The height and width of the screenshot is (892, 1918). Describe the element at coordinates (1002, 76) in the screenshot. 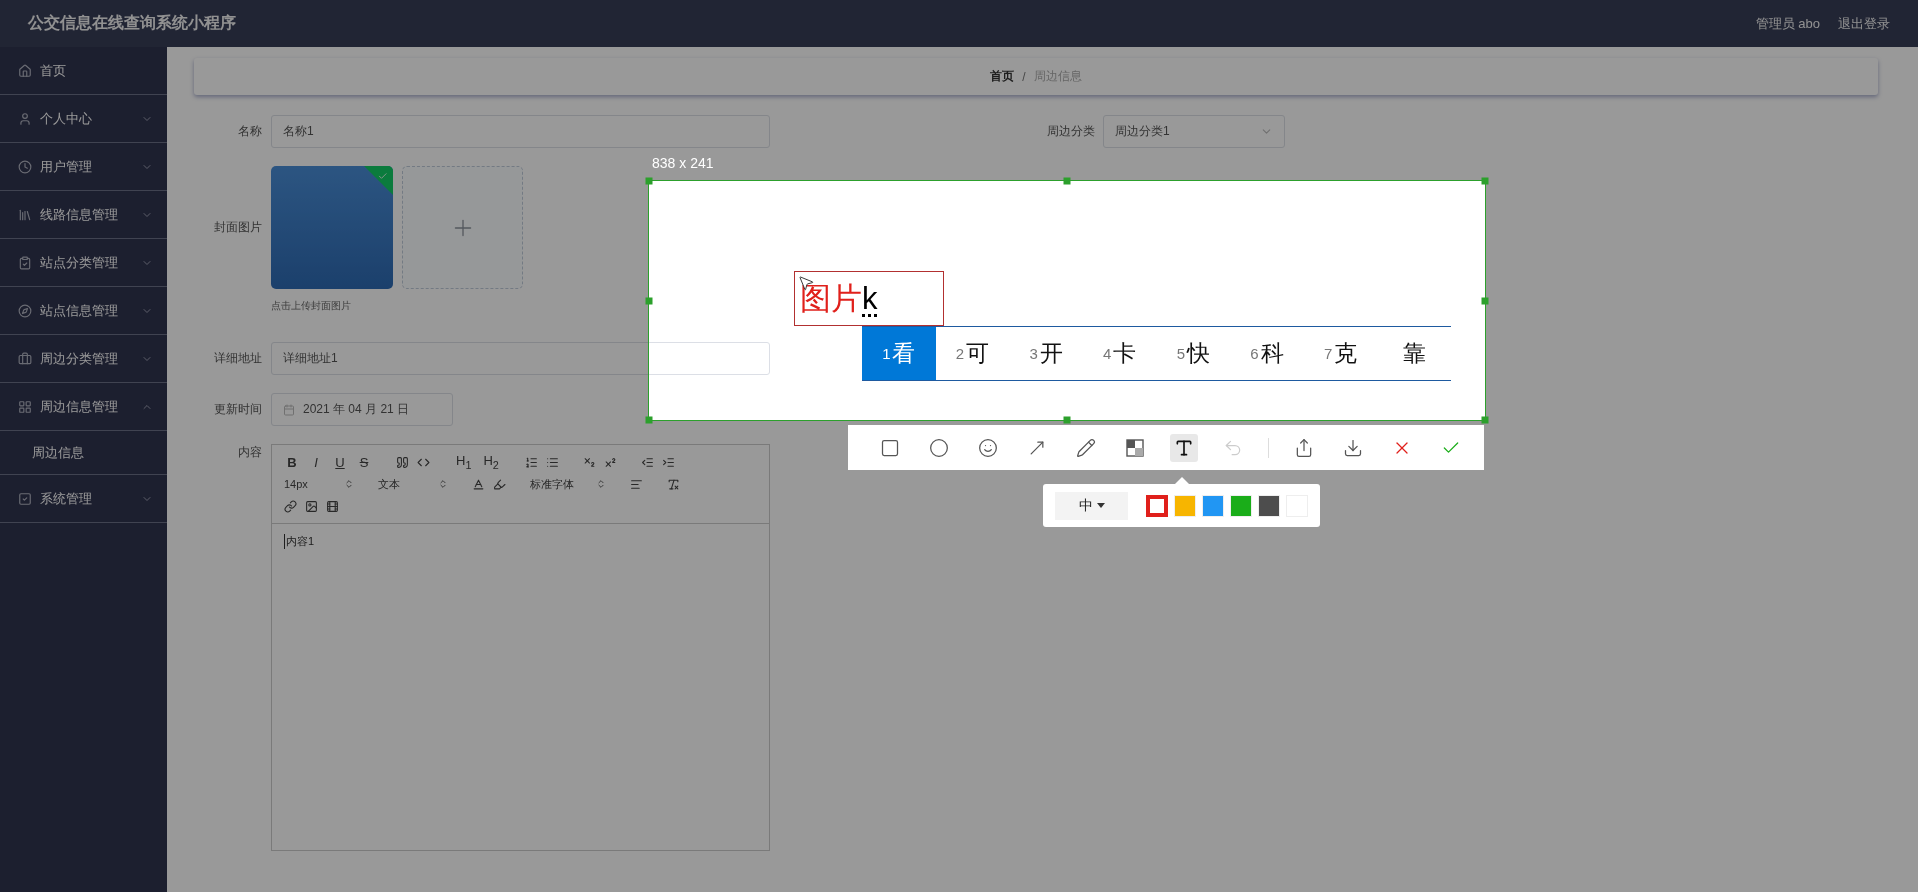

I see `breadcrumb-link: 首页` at that location.